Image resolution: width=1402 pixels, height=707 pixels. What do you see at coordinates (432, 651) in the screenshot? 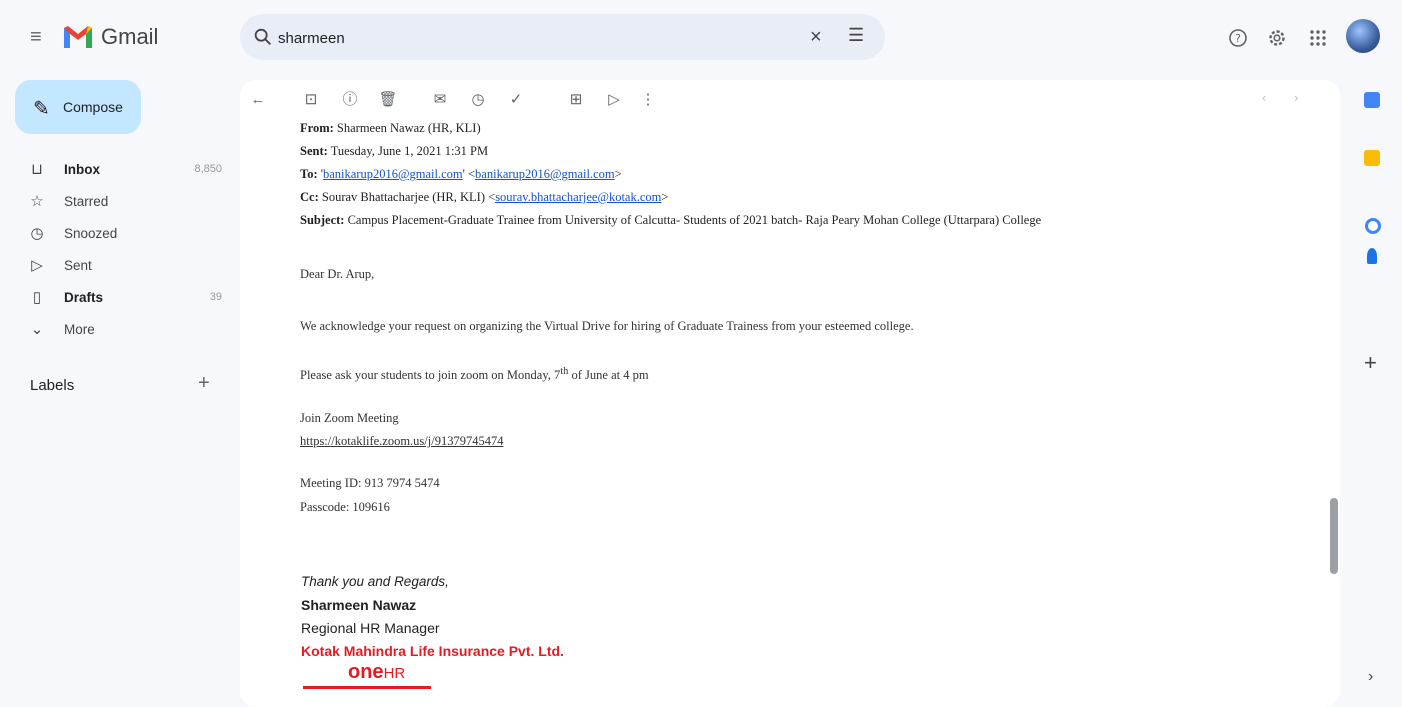
I see `signature-company: Kotak Mahindra Life Insurance Pvt. Ltd.` at bounding box center [432, 651].